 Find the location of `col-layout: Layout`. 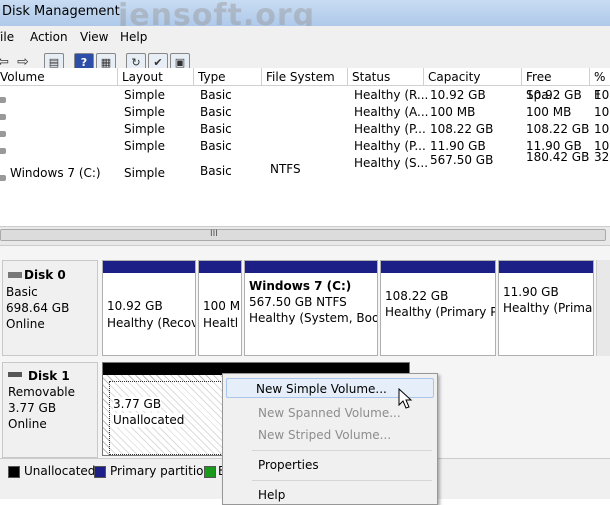

col-layout: Layout is located at coordinates (156, 77).